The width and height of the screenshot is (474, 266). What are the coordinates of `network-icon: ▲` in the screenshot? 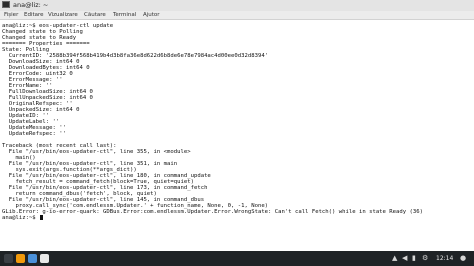 It's located at (394, 258).